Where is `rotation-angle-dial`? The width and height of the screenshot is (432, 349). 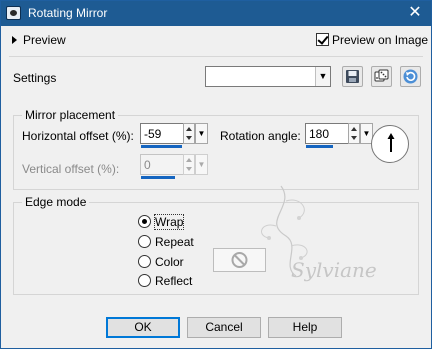
rotation-angle-dial is located at coordinates (390, 144).